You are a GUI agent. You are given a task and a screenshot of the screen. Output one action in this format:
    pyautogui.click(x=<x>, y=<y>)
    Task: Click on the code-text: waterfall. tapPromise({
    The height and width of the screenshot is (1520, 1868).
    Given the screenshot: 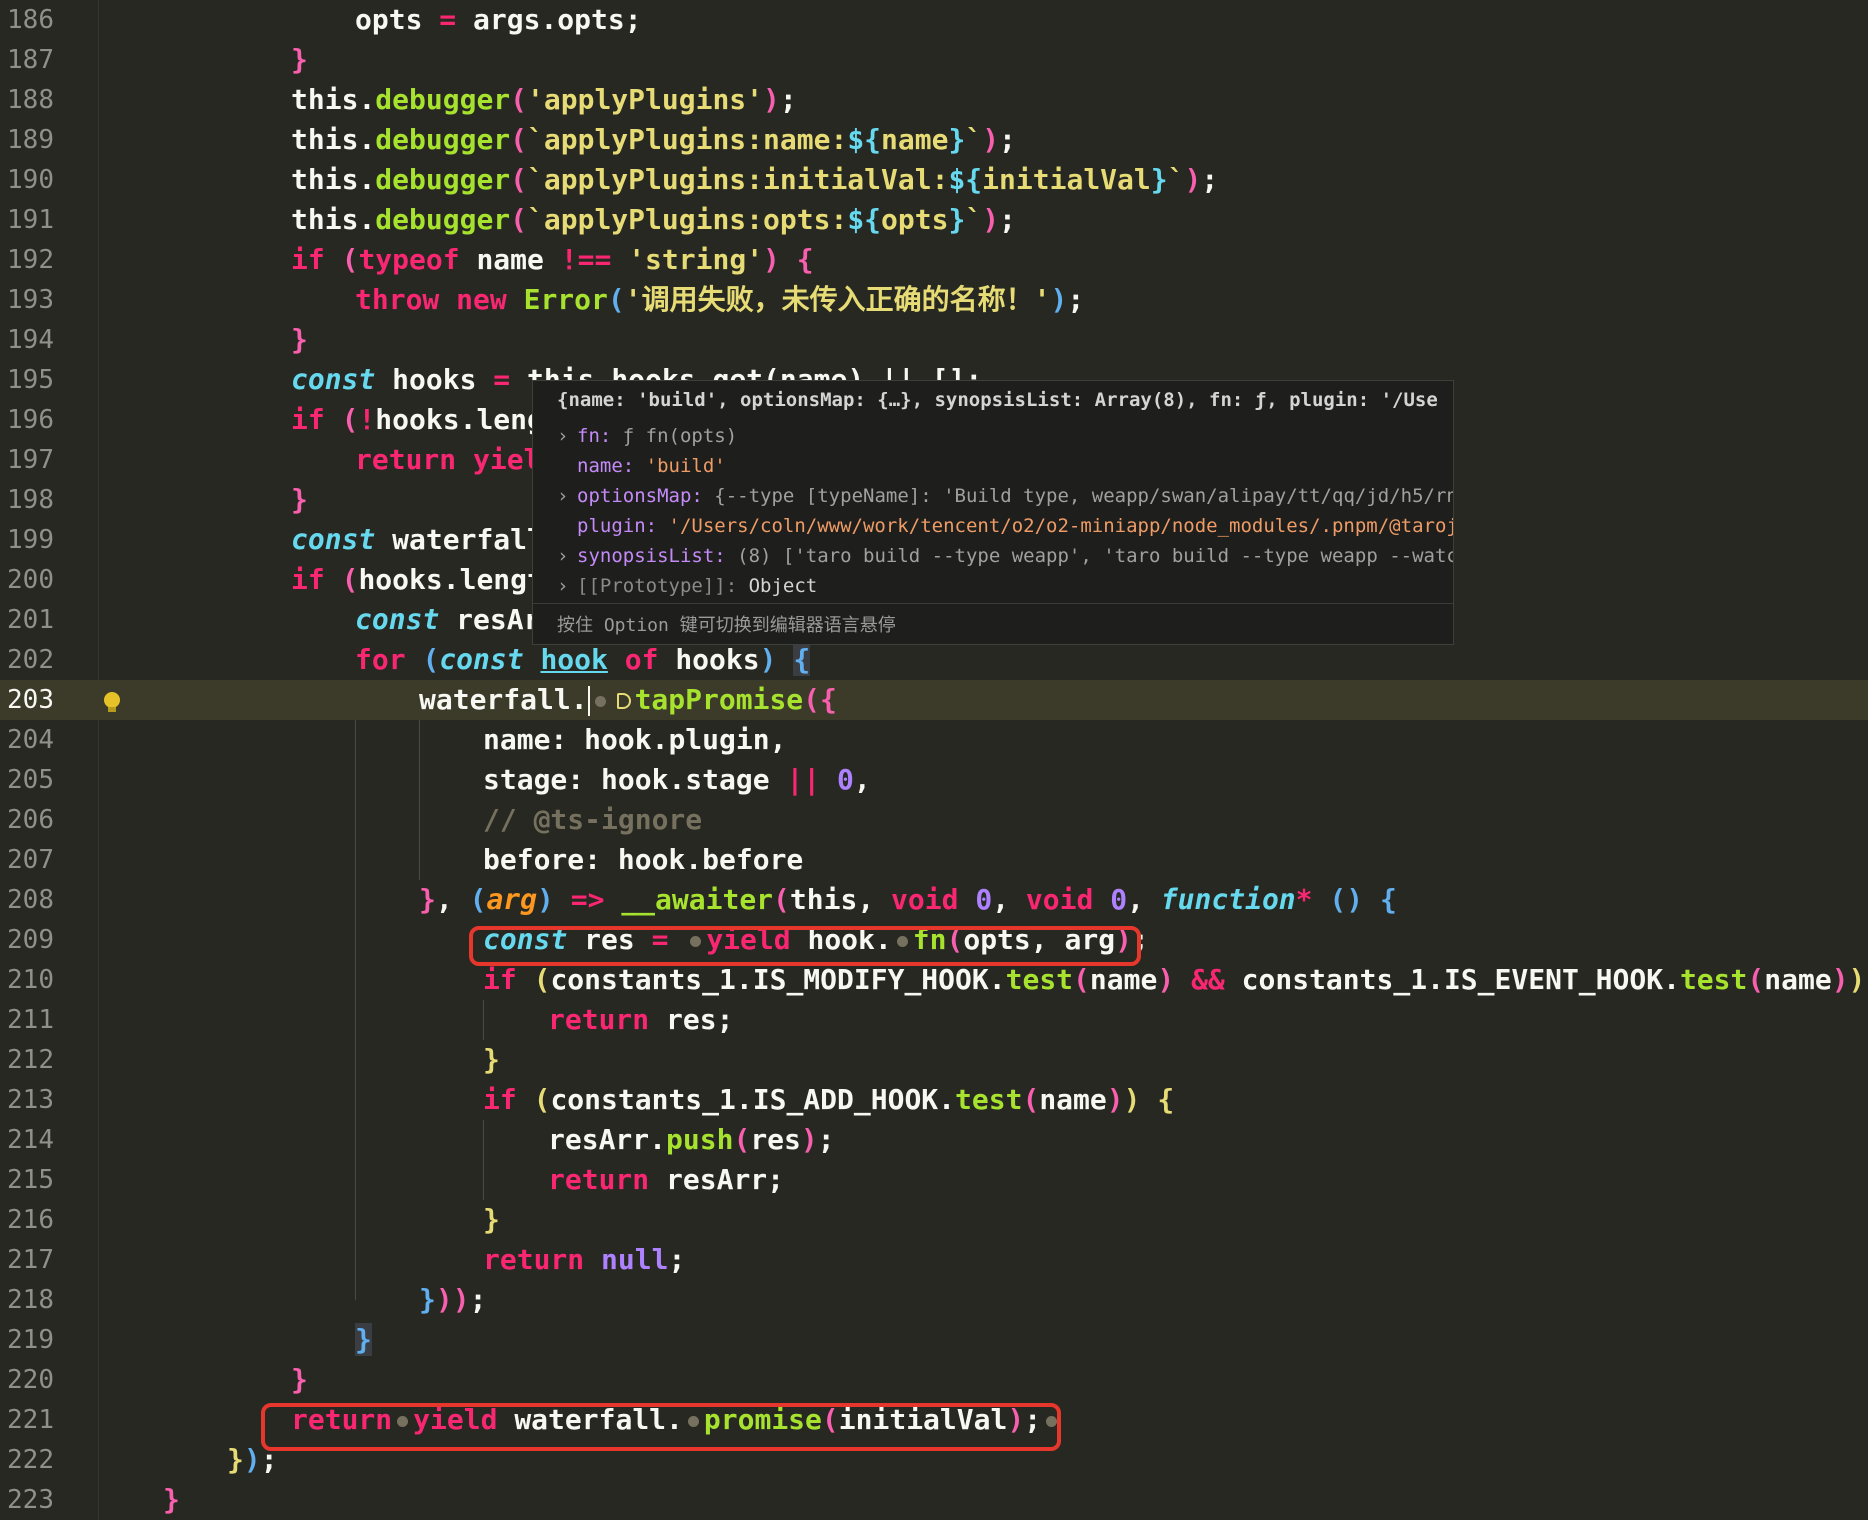 What is the action you would take?
    pyautogui.click(x=628, y=700)
    